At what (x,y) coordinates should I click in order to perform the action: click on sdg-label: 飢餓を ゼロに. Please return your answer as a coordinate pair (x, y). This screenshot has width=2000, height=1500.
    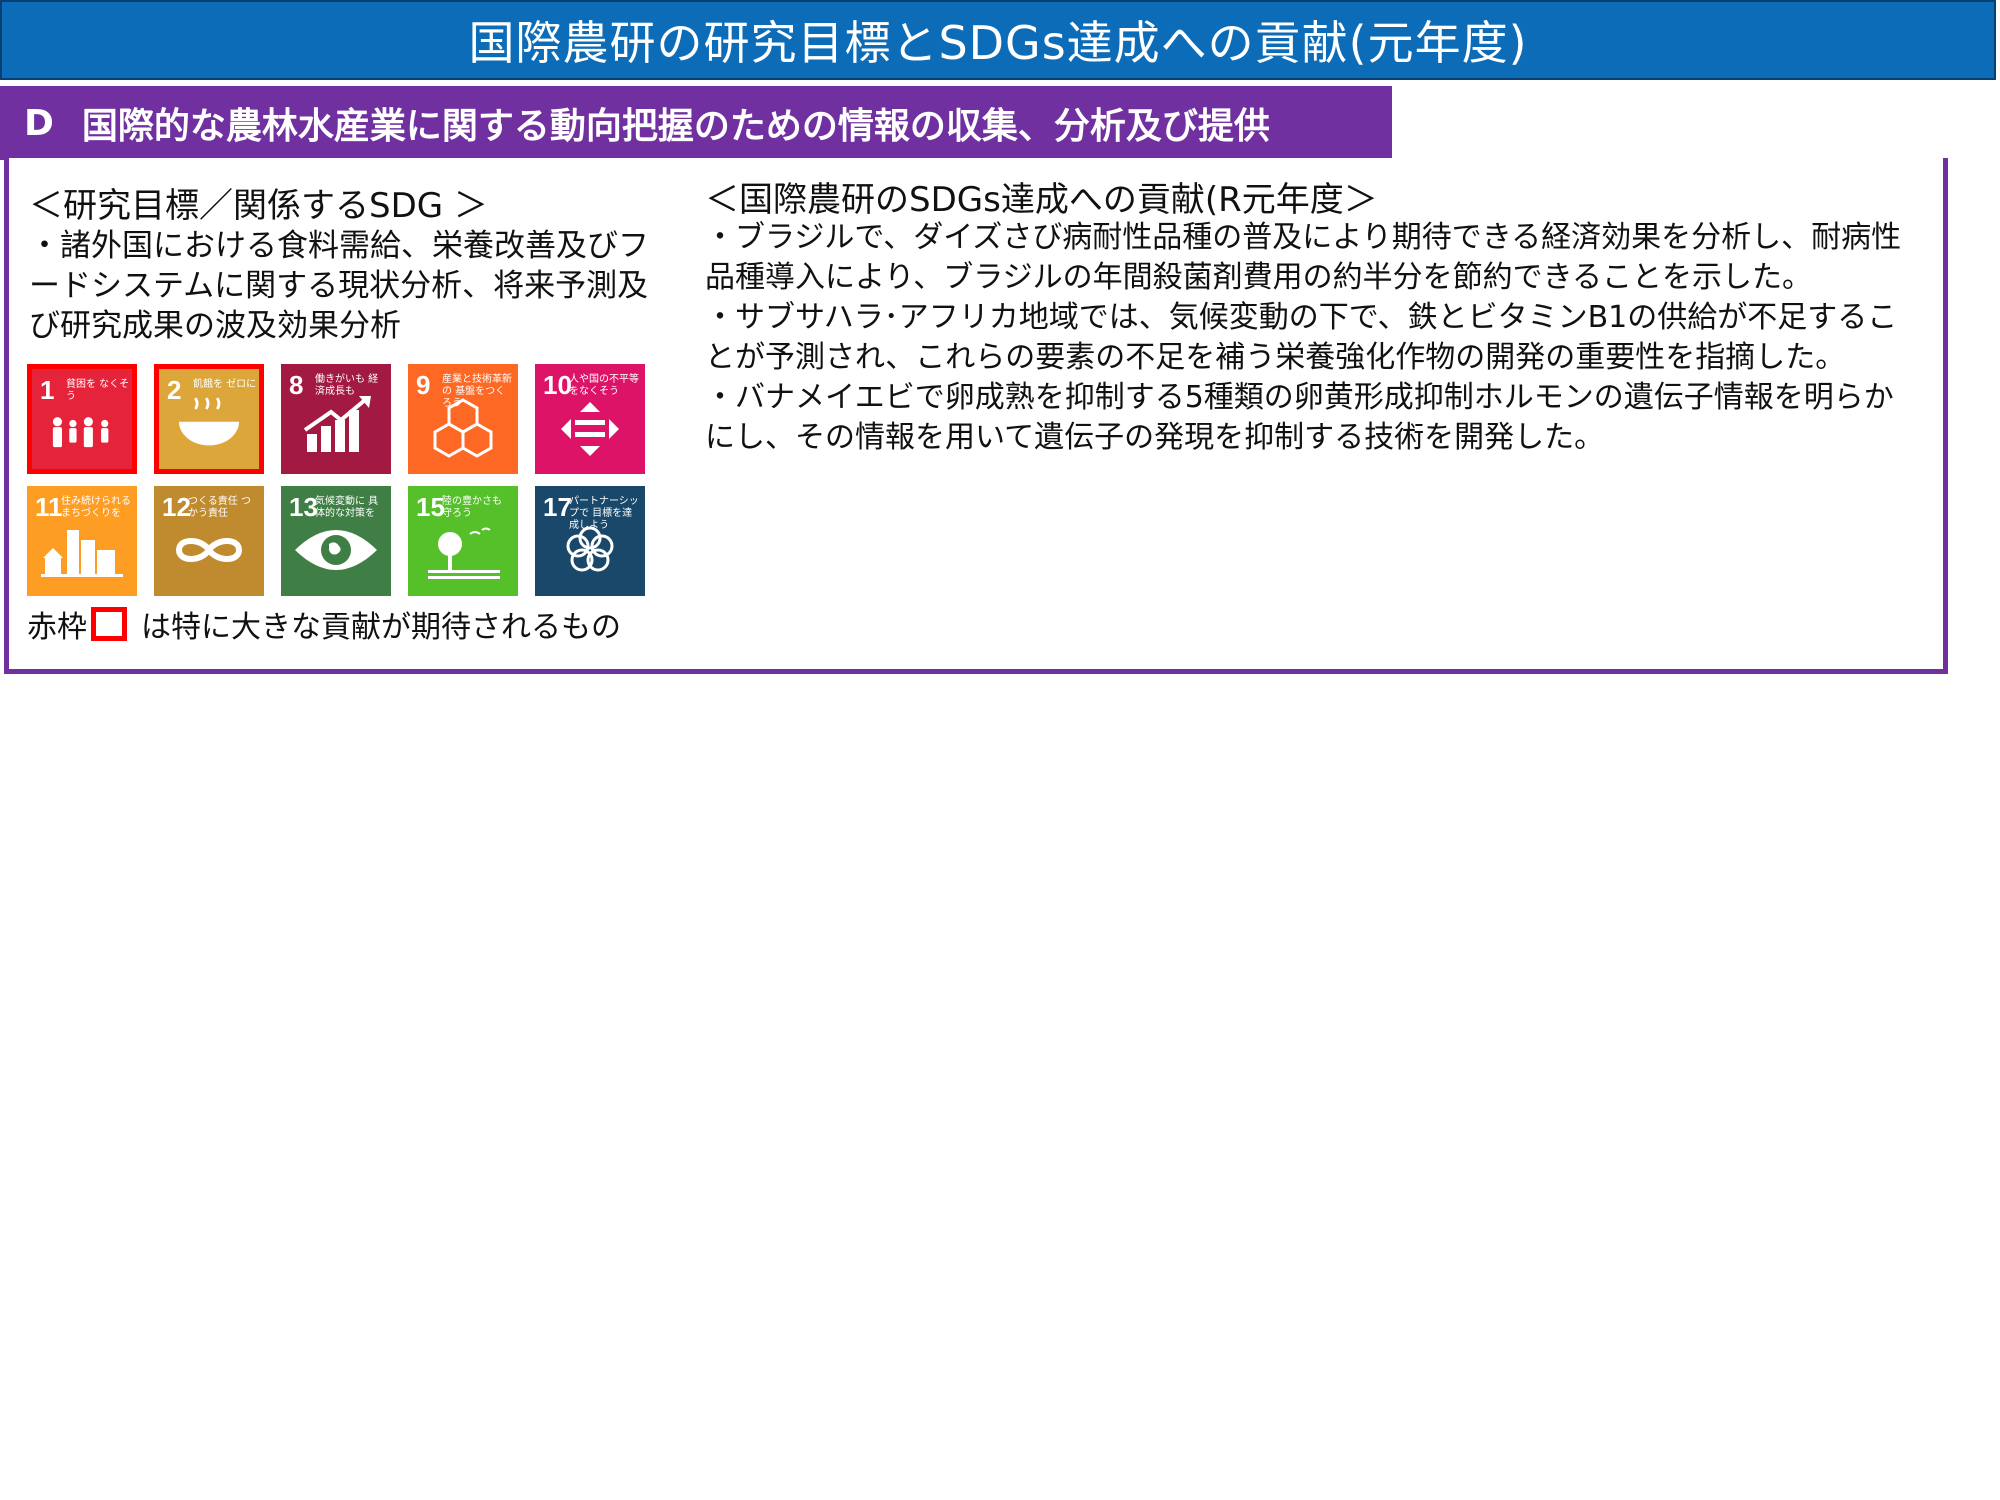
    Looking at the image, I should click on (225, 384).